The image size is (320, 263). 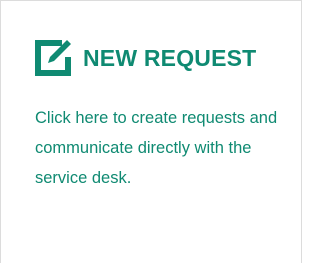 What do you see at coordinates (170, 57) in the screenshot?
I see `card-title: NEW REQUEST` at bounding box center [170, 57].